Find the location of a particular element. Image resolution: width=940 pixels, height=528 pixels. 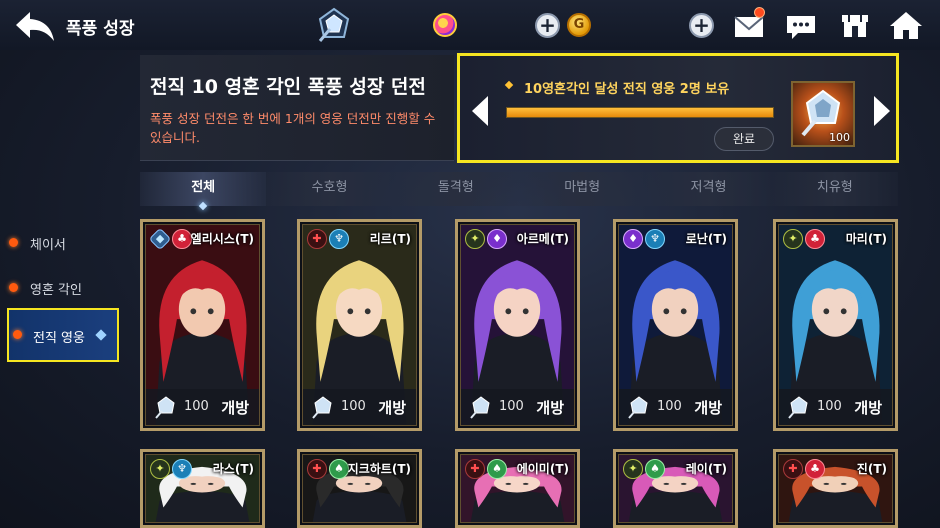

chat-icon is located at coordinates (801, 25).